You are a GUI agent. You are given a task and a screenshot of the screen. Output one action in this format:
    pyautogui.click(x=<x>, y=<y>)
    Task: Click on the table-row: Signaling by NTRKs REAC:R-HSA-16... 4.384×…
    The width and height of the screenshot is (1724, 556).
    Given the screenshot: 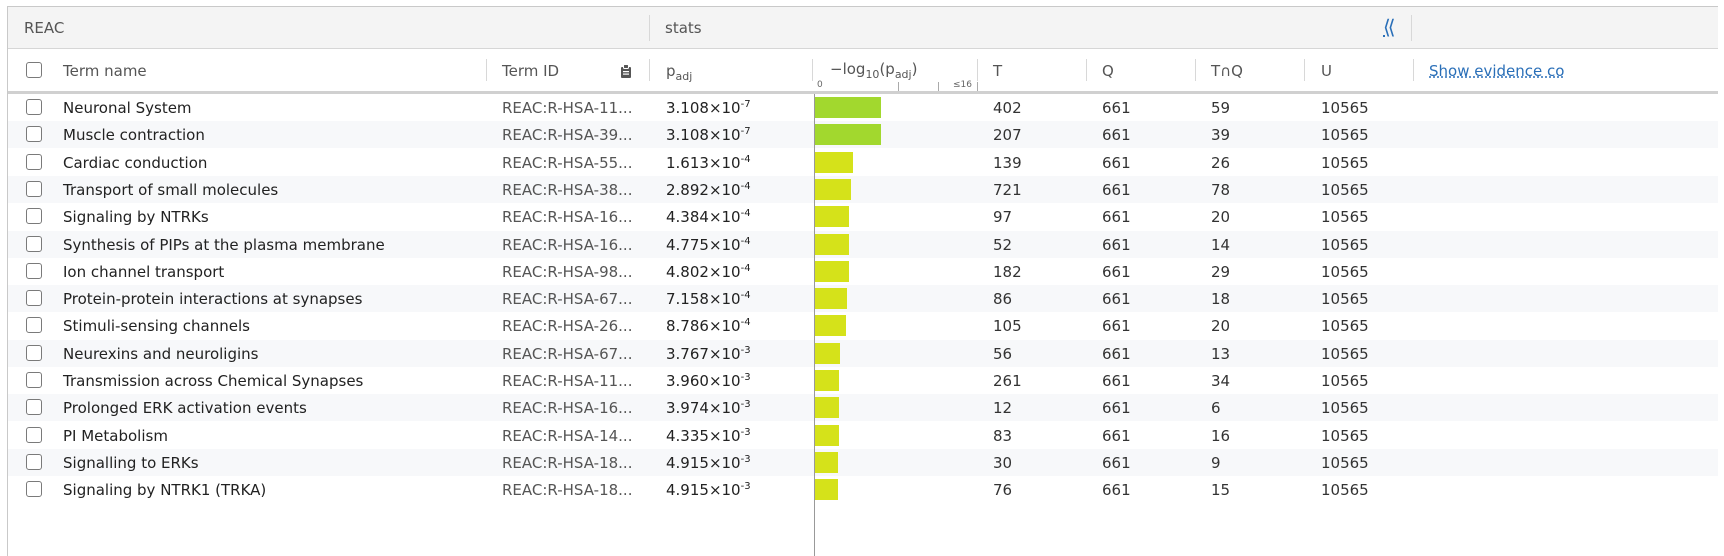 What is the action you would take?
    pyautogui.click(x=863, y=216)
    